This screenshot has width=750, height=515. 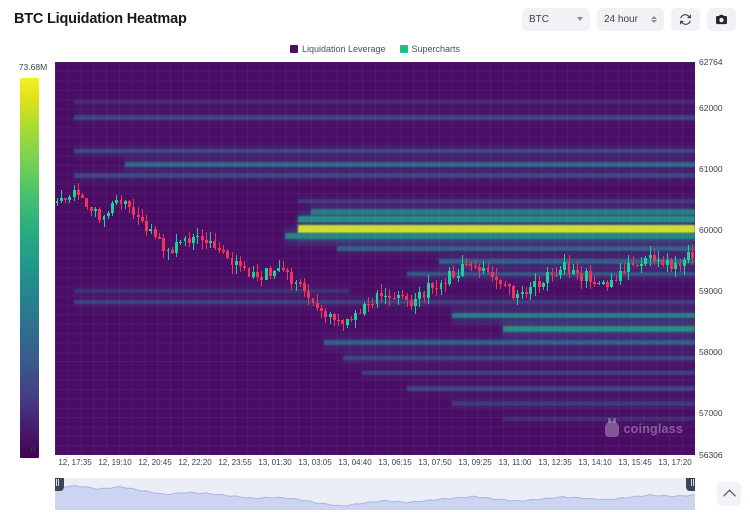 What do you see at coordinates (711, 62) in the screenshot?
I see `y-axis-tick: 62764` at bounding box center [711, 62].